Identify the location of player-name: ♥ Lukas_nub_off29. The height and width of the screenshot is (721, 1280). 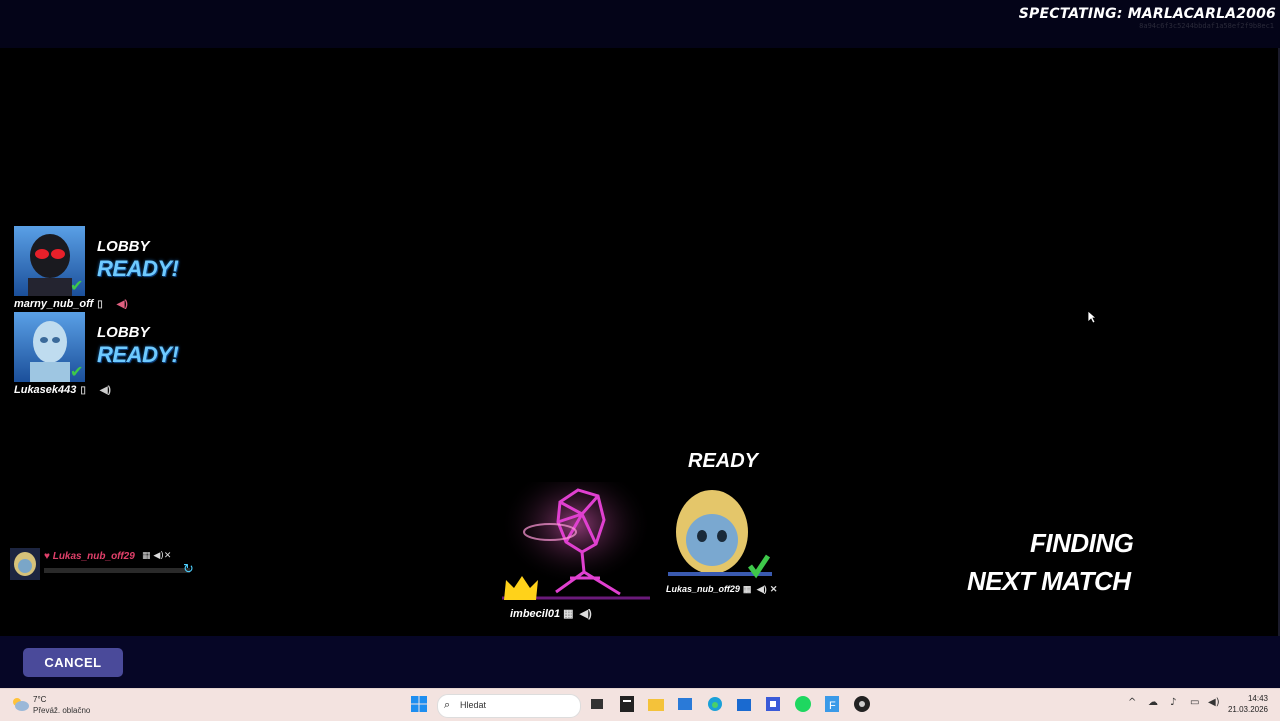
(89, 556).